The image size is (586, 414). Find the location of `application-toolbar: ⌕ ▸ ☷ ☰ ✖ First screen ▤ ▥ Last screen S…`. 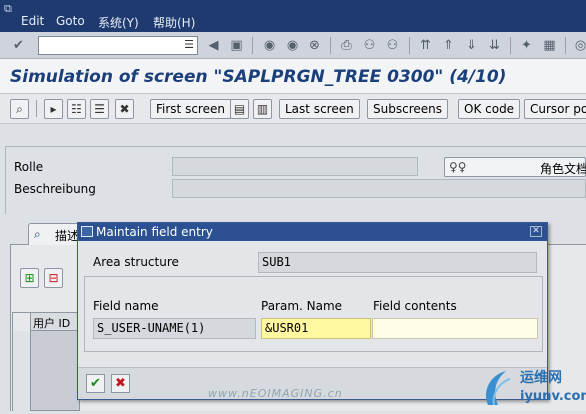

application-toolbar: ⌕ ▸ ☷ ☰ ✖ First screen ▤ ▥ Last screen S… is located at coordinates (293, 109).